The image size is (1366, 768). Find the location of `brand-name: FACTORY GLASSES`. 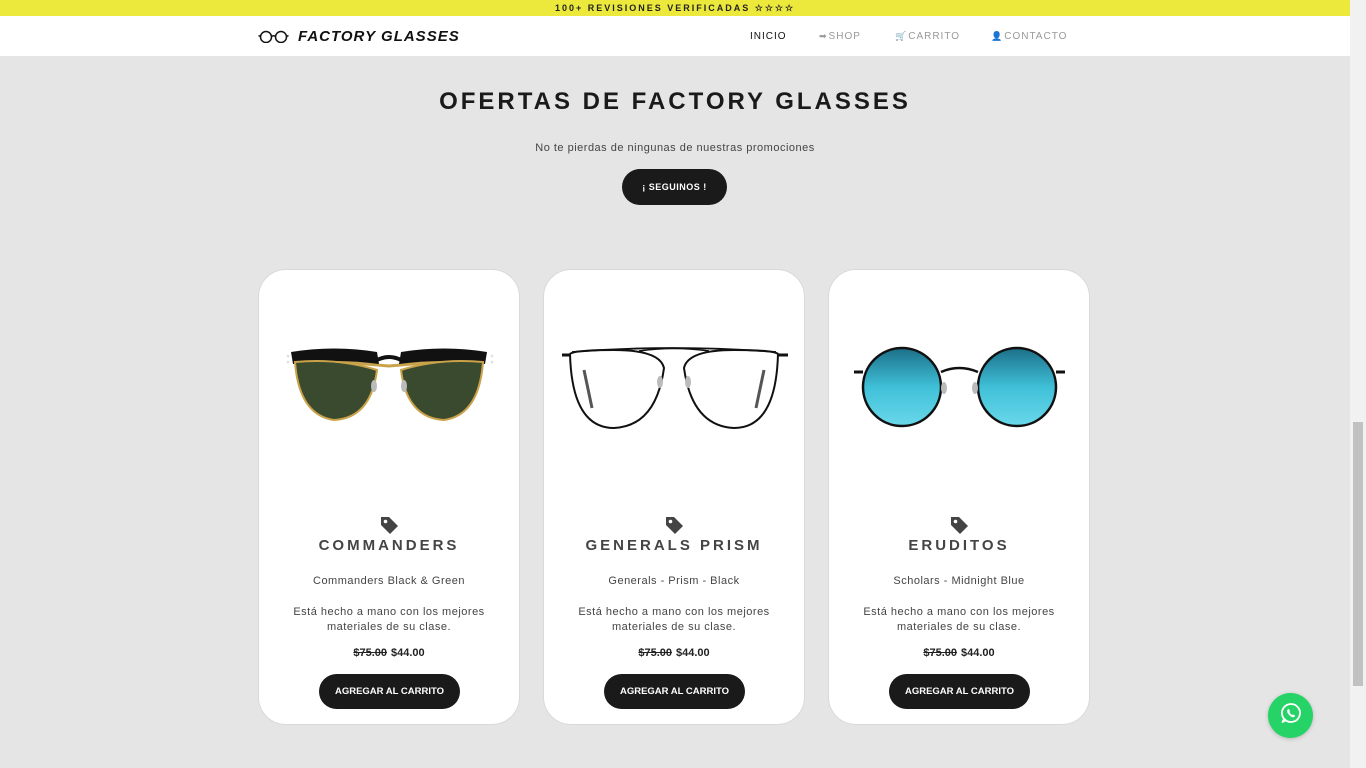

brand-name: FACTORY GLASSES is located at coordinates (379, 36).